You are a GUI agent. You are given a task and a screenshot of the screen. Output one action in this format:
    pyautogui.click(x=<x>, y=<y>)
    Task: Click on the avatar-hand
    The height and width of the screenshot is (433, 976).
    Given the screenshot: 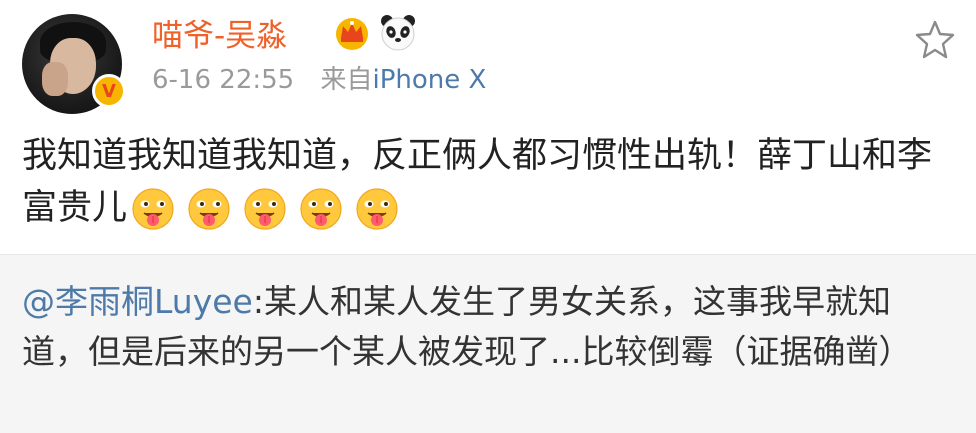 What is the action you would take?
    pyautogui.click(x=55, y=79)
    